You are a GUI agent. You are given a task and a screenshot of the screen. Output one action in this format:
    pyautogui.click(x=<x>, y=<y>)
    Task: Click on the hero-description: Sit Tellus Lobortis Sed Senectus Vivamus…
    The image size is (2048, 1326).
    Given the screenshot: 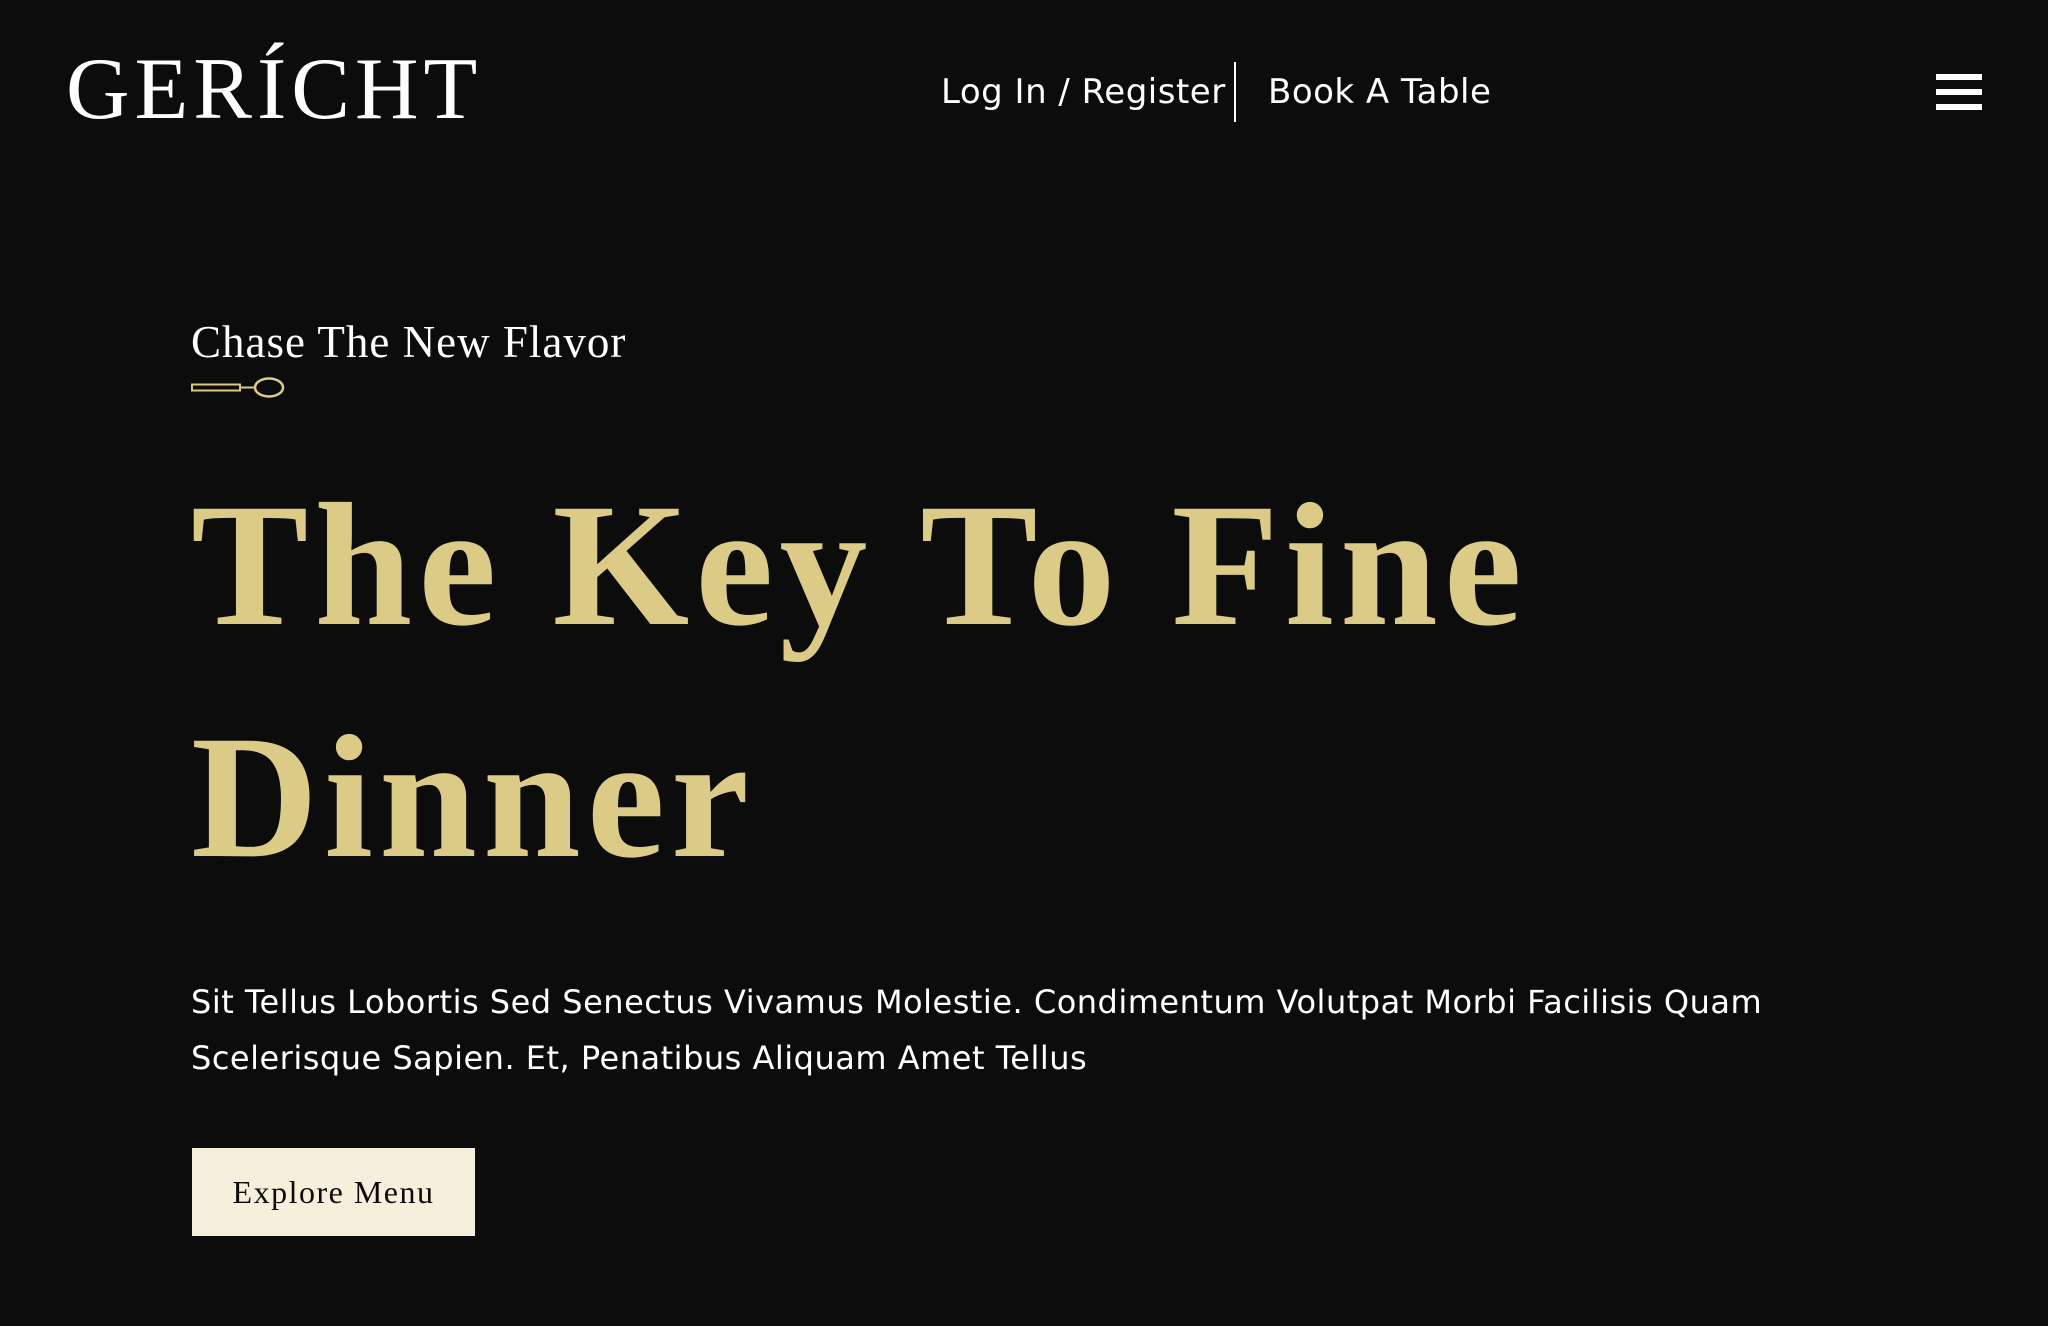 What is the action you would take?
    pyautogui.click(x=977, y=1030)
    